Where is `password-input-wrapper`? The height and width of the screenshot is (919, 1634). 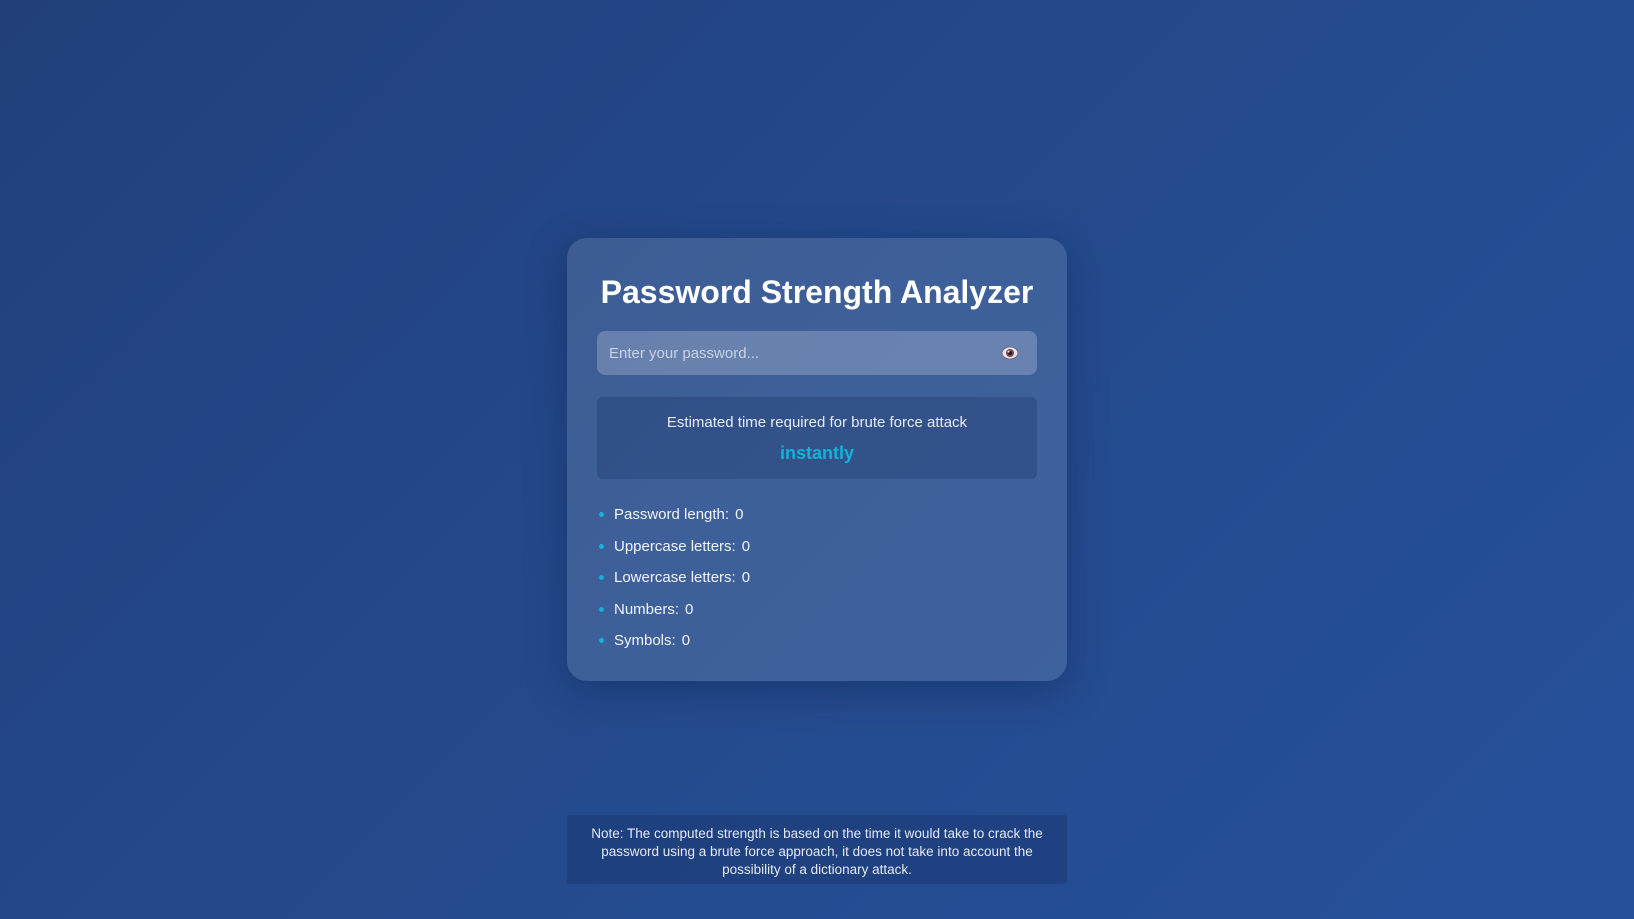
password-input-wrapper is located at coordinates (817, 353).